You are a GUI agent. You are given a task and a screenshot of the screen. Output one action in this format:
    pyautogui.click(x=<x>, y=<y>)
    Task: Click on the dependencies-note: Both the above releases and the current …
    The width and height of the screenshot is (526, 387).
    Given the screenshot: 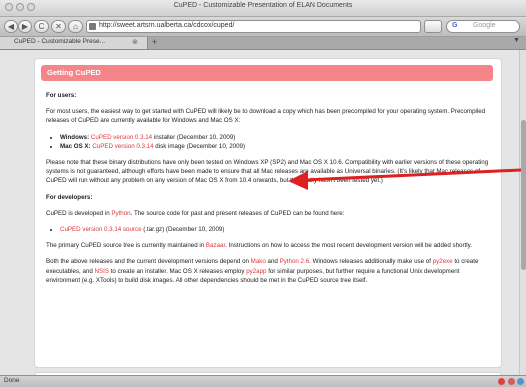 What is the action you would take?
    pyautogui.click(x=269, y=271)
    